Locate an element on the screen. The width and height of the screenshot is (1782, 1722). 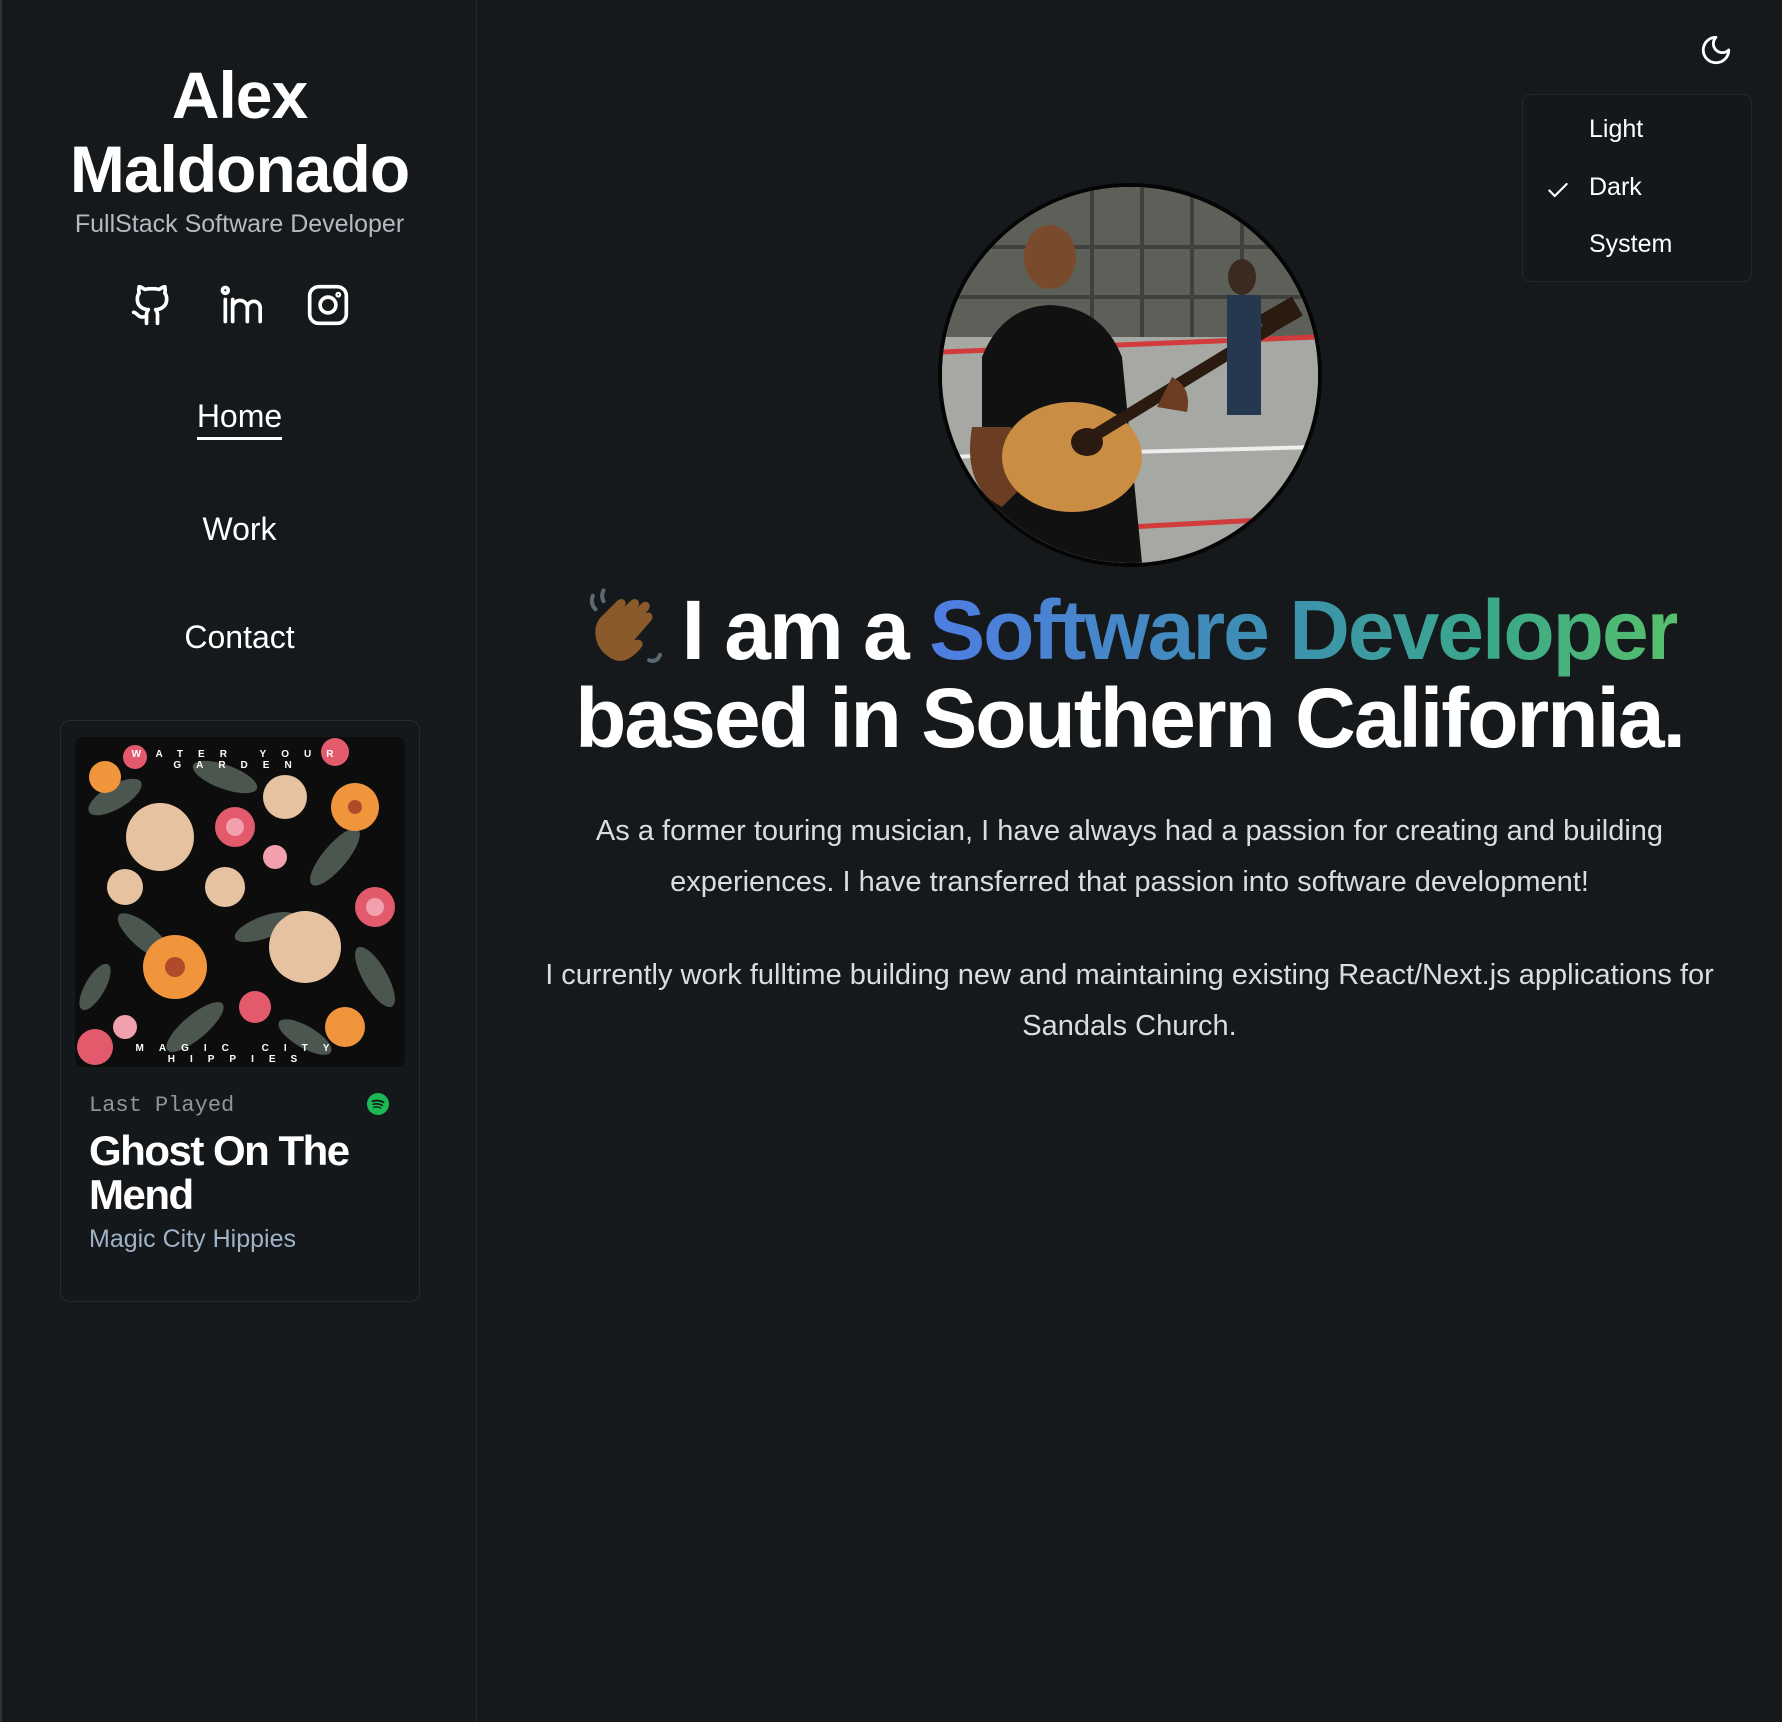
album-art-bottom-text: MAGIC CITY HIPPIES is located at coordinates (240, 1054).